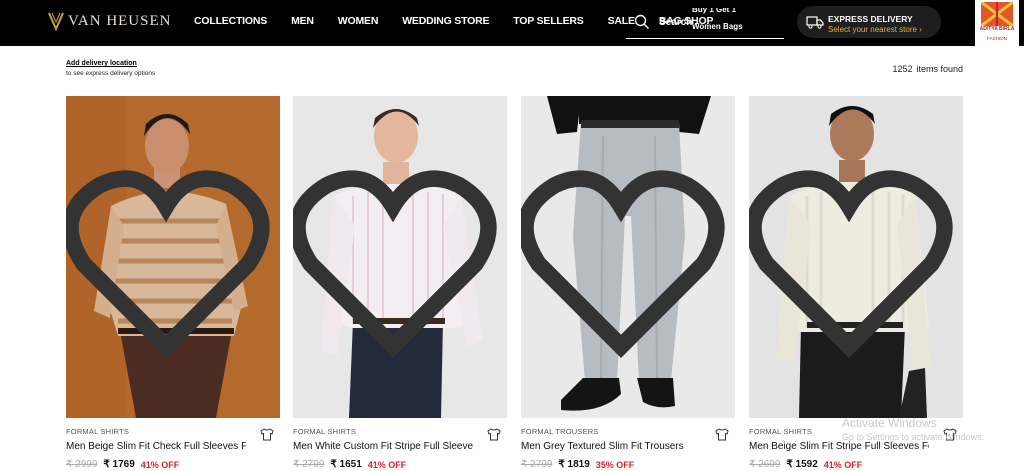 The width and height of the screenshot is (1024, 471). What do you see at coordinates (560, 431) in the screenshot?
I see `product-category: FORMAL TROUSERS` at bounding box center [560, 431].